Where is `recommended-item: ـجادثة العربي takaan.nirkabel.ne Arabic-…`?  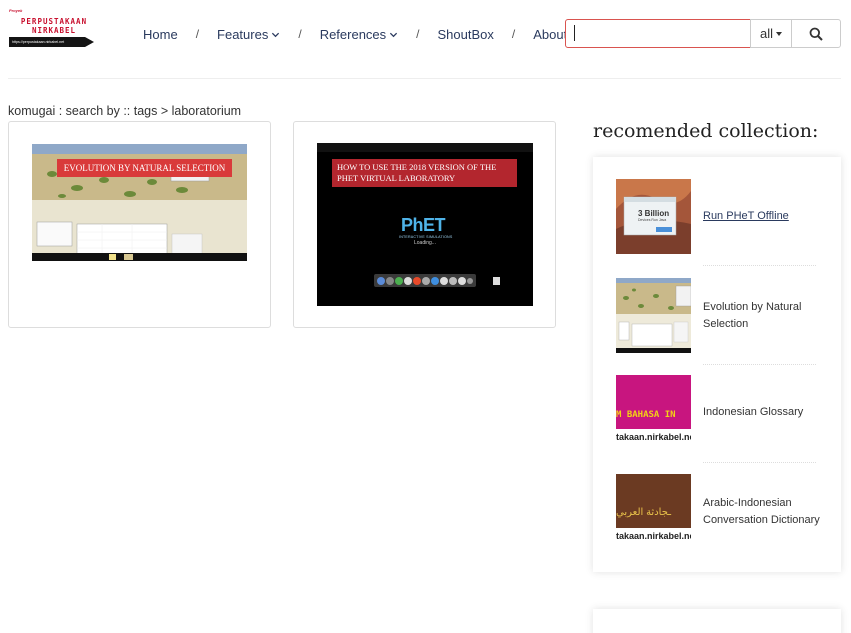
recommended-item: ـجادثة العربي takaan.nirkabel.ne Arabic-… is located at coordinates (718, 511).